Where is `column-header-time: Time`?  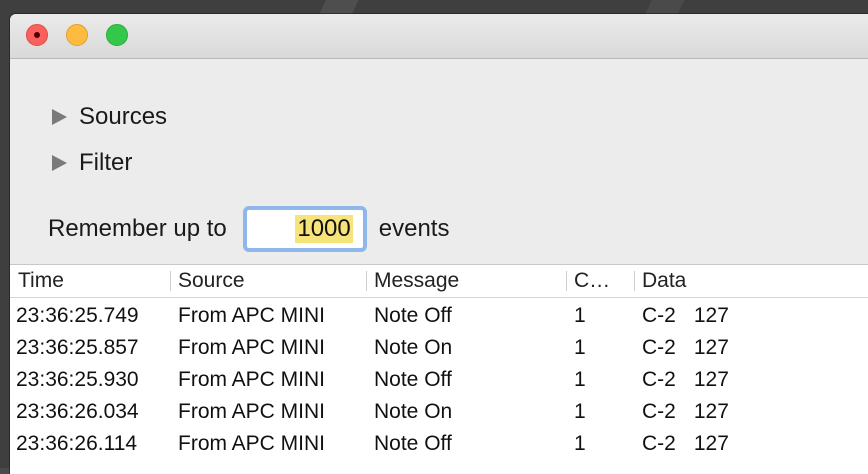
column-header-time: Time is located at coordinates (90, 281).